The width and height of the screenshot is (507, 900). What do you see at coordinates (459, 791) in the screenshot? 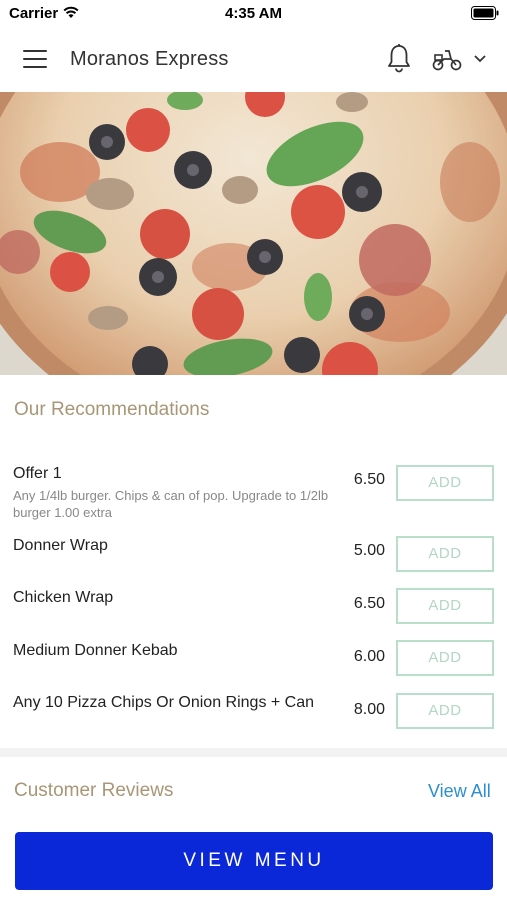
I see `view-all-link: View All` at bounding box center [459, 791].